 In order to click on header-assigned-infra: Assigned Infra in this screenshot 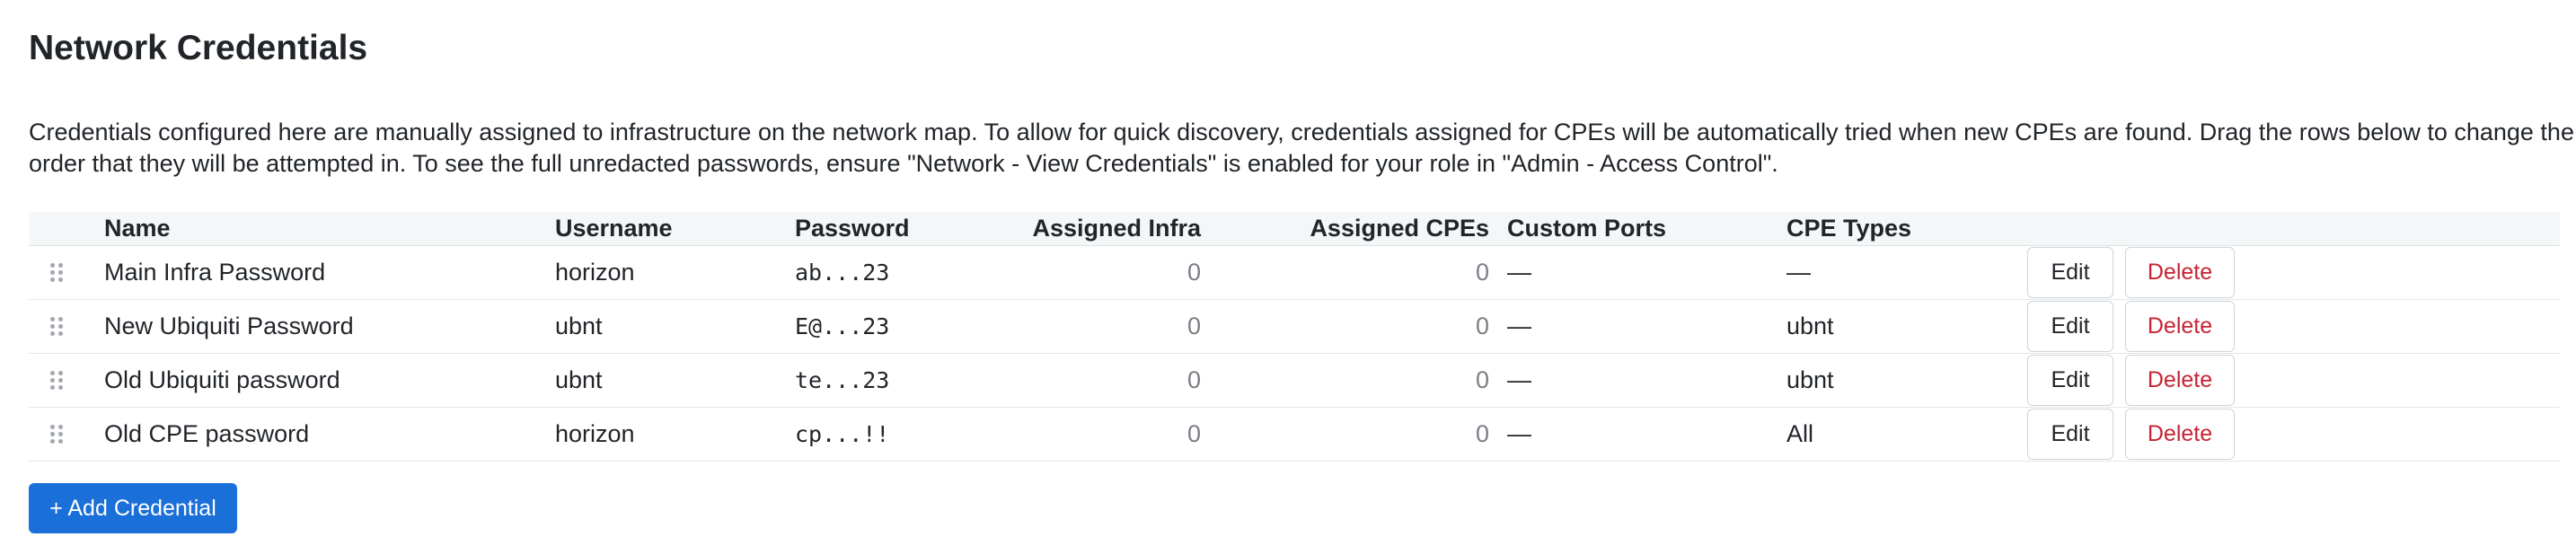, I will do `click(1116, 228)`.